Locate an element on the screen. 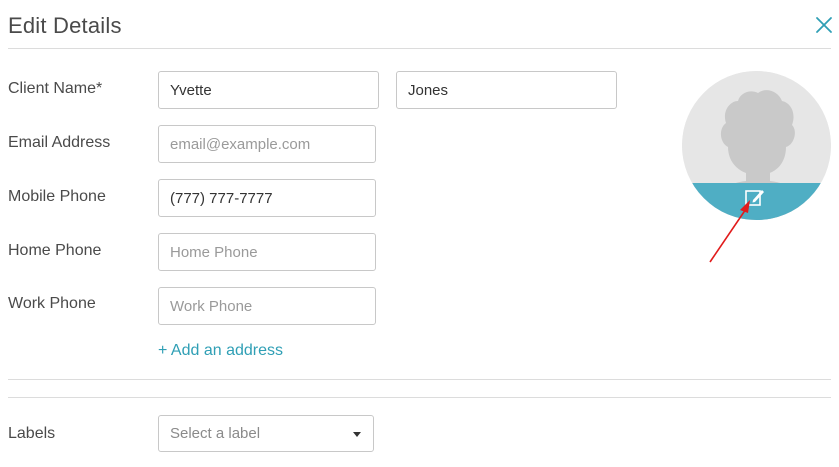  header-divider is located at coordinates (419, 48).